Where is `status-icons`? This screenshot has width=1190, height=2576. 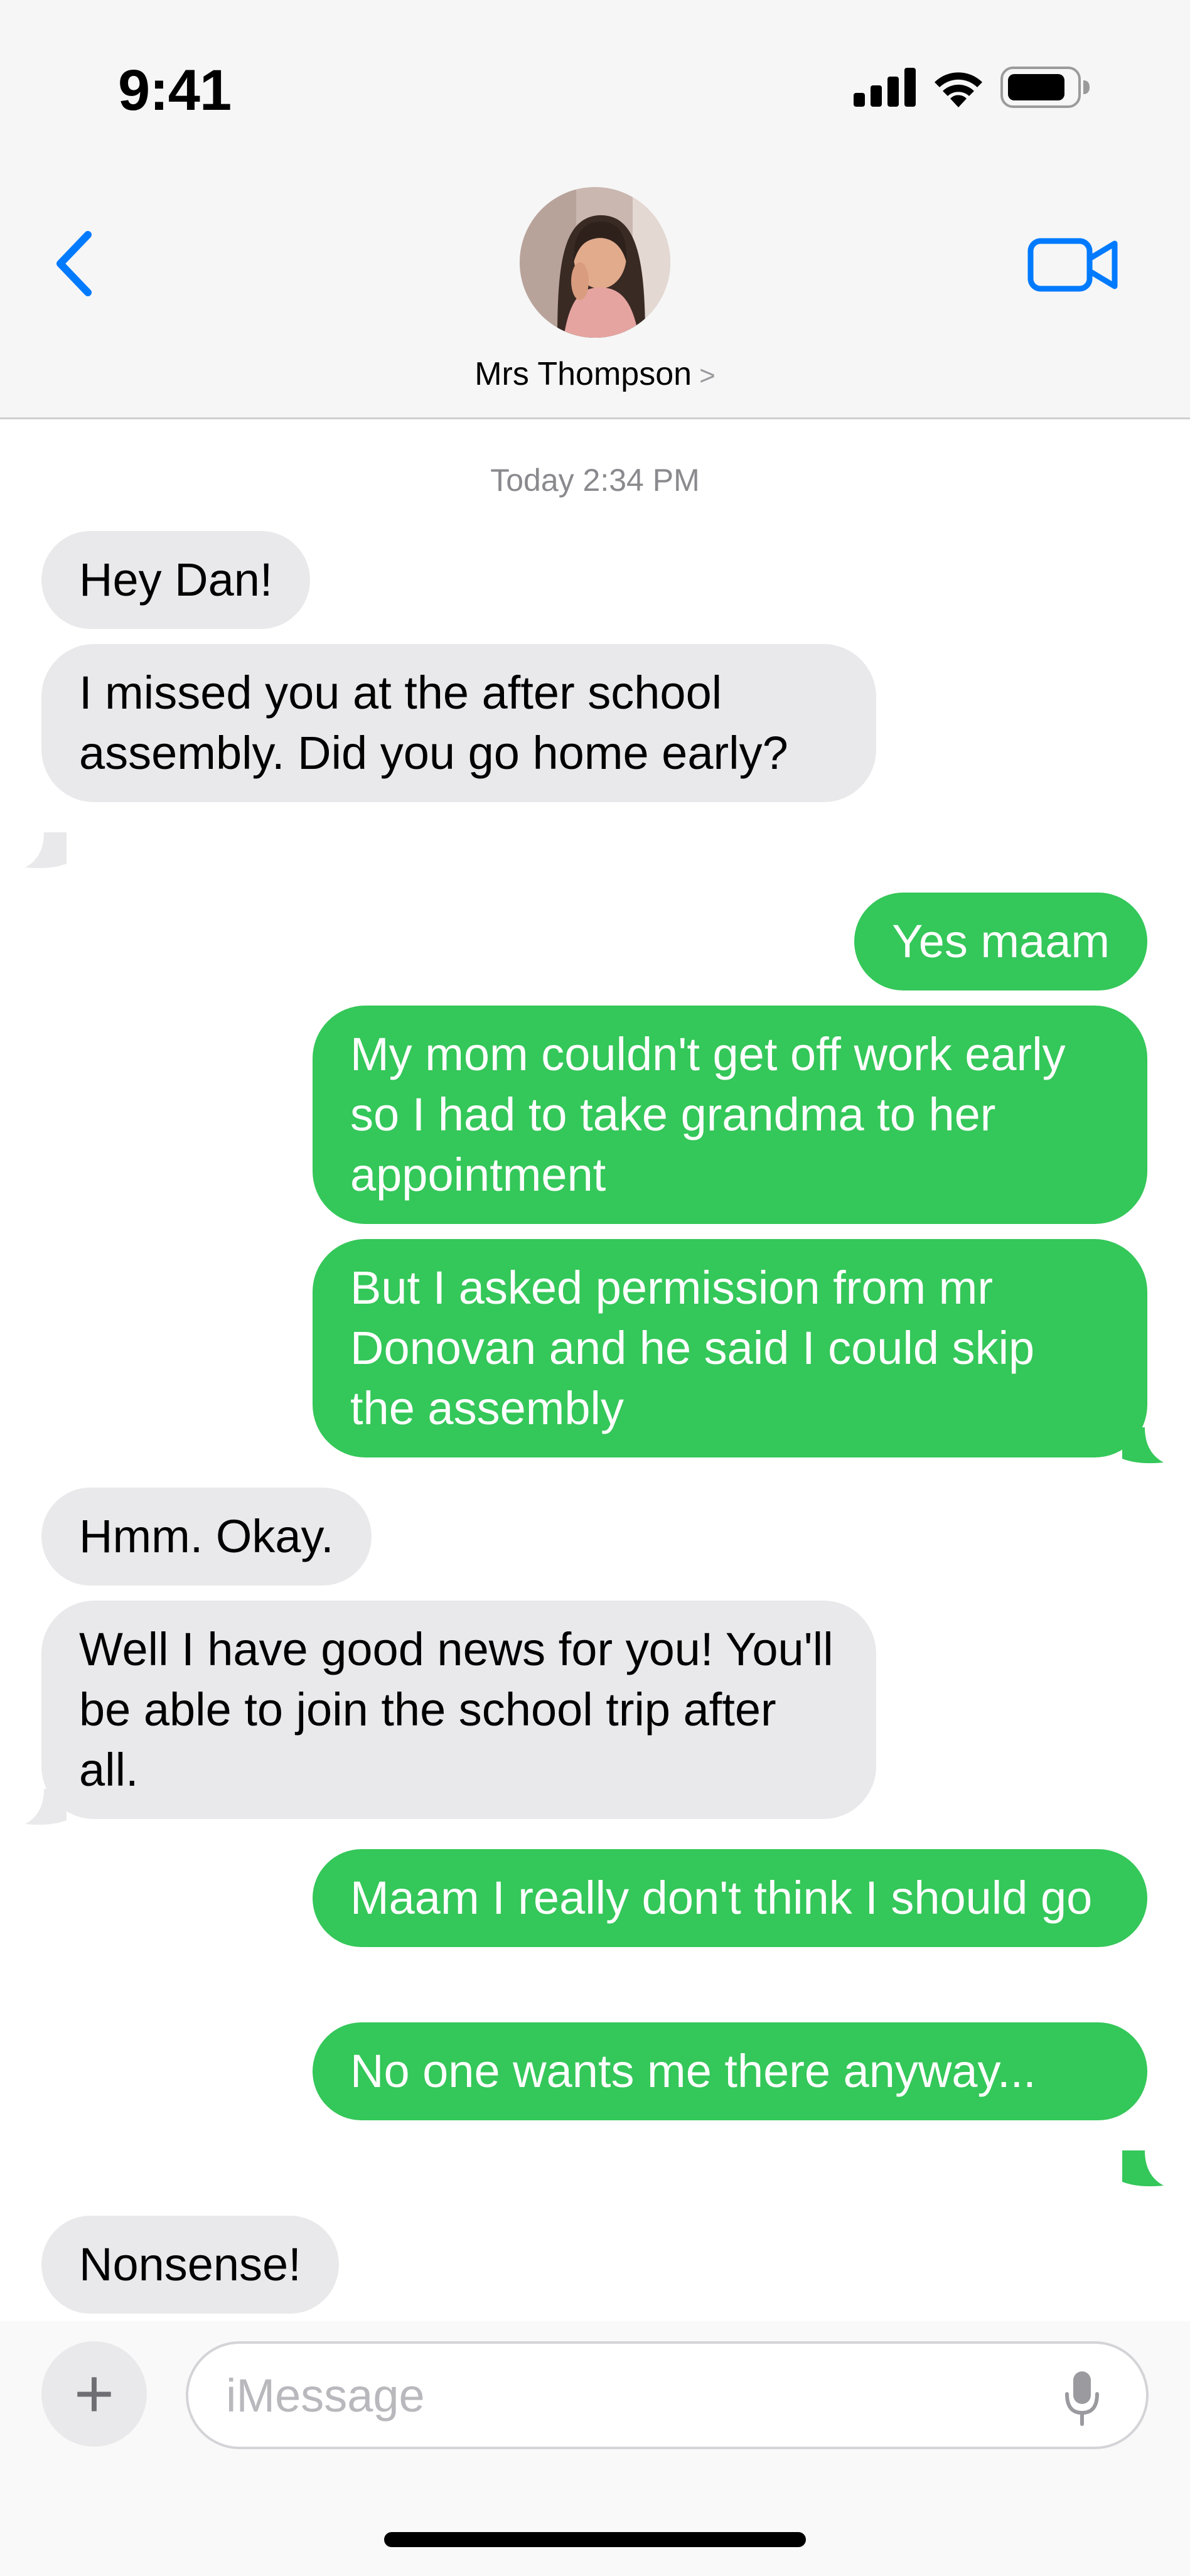
status-icons is located at coordinates (972, 87).